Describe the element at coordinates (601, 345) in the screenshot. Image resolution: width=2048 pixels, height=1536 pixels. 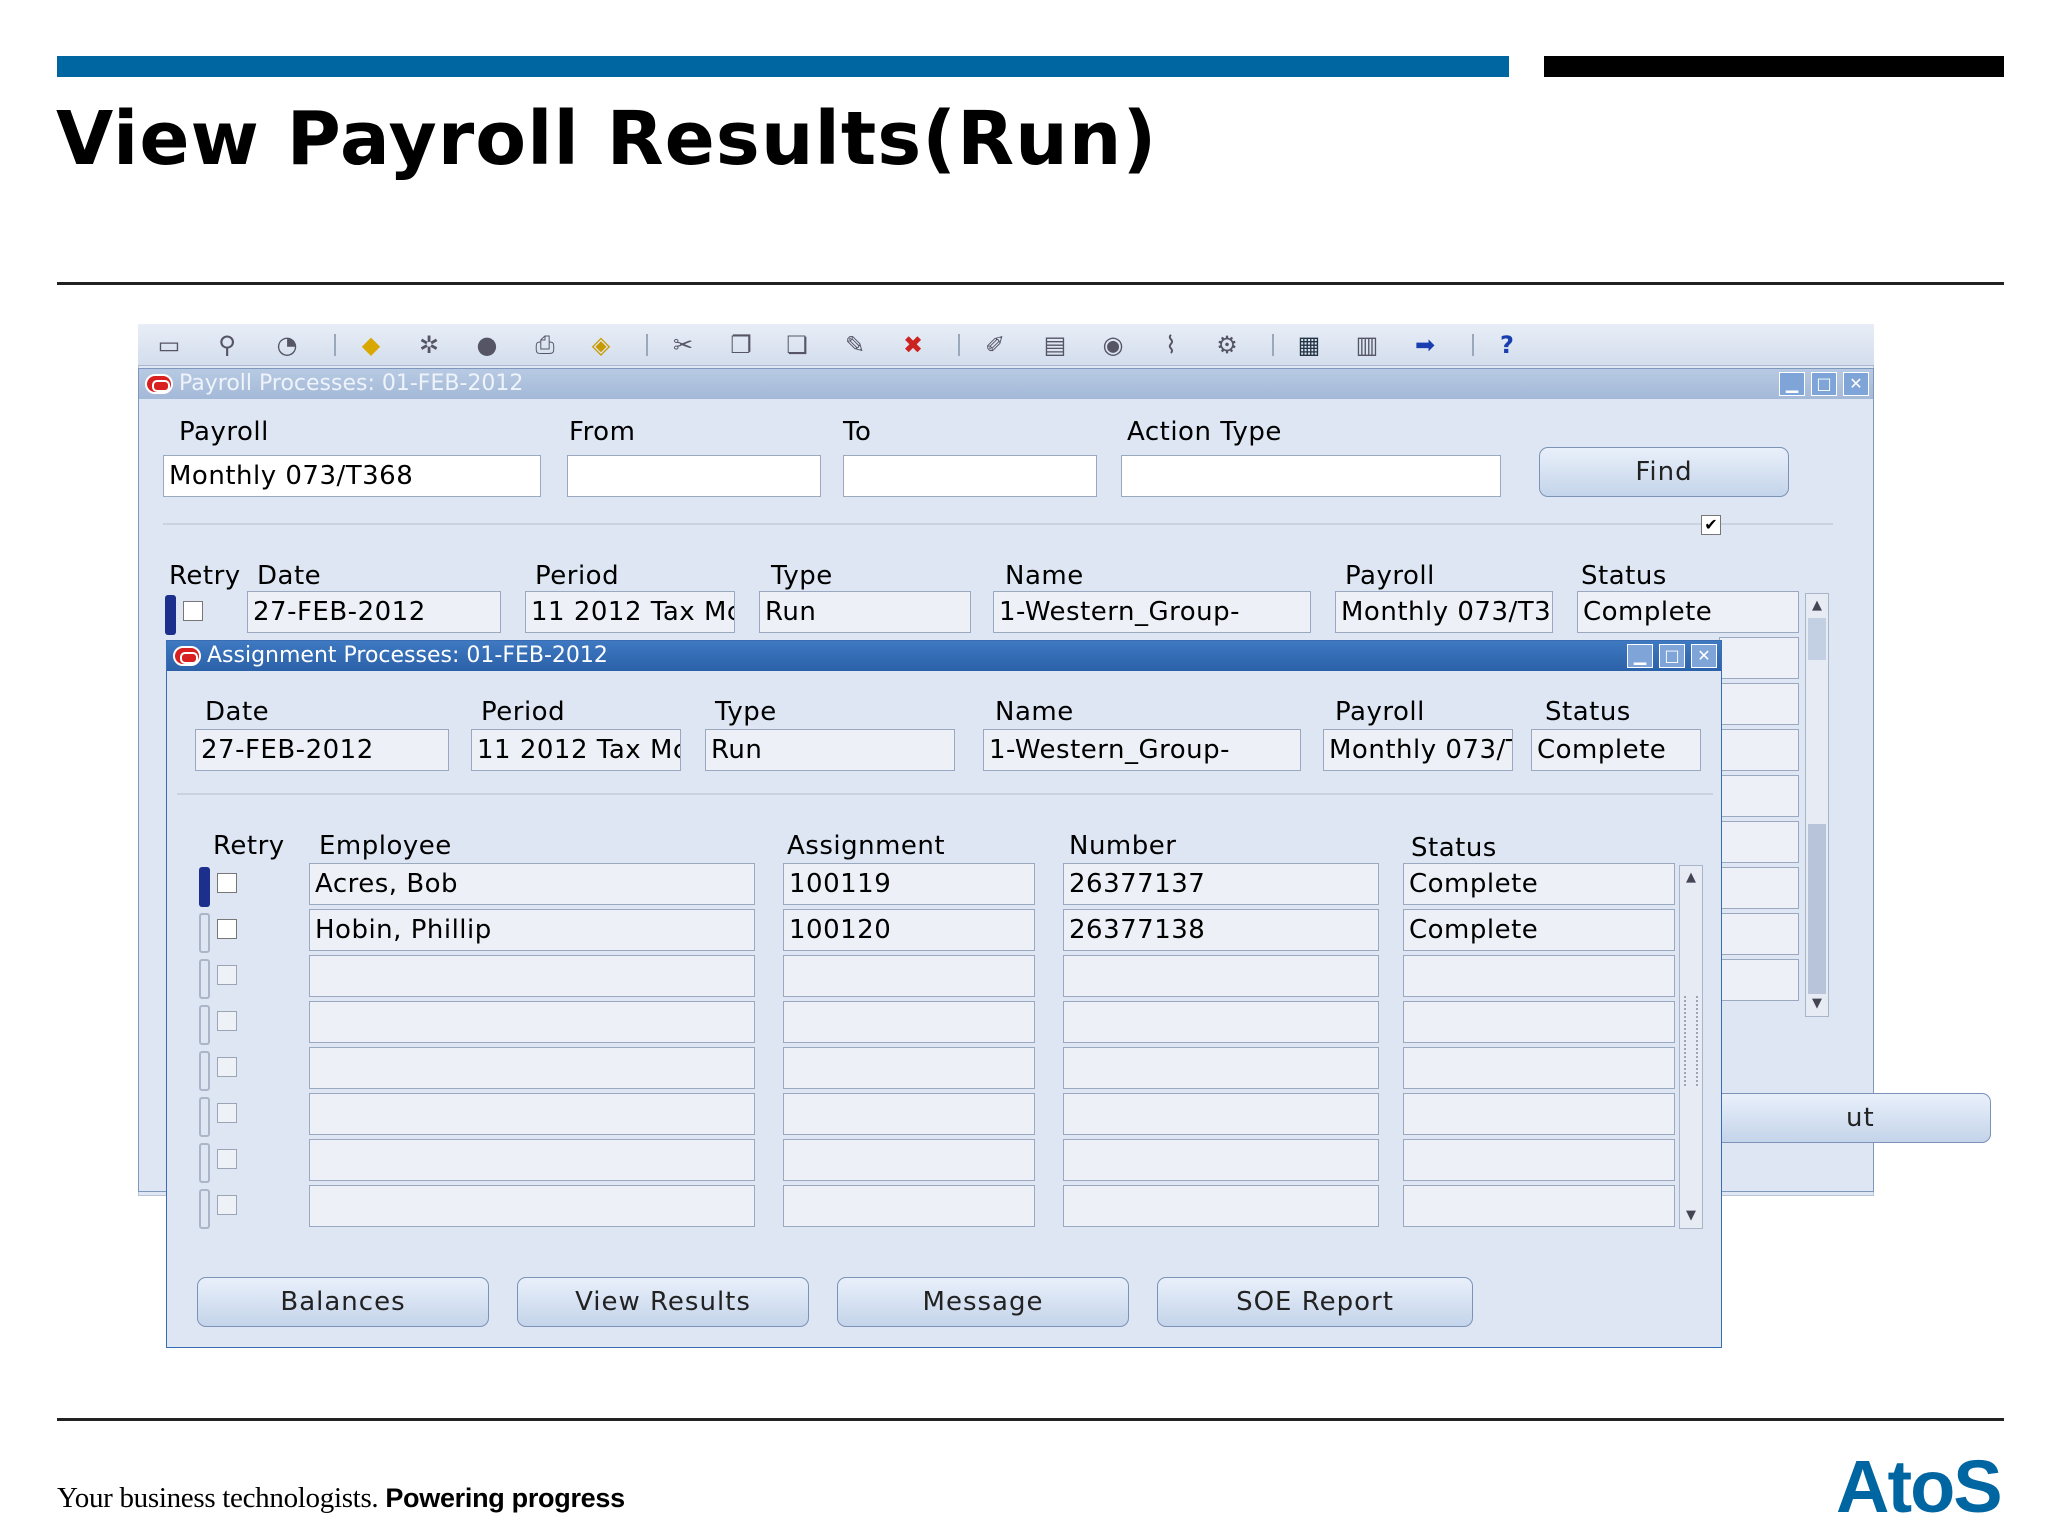
I see `close-form-icon: ◈` at that location.